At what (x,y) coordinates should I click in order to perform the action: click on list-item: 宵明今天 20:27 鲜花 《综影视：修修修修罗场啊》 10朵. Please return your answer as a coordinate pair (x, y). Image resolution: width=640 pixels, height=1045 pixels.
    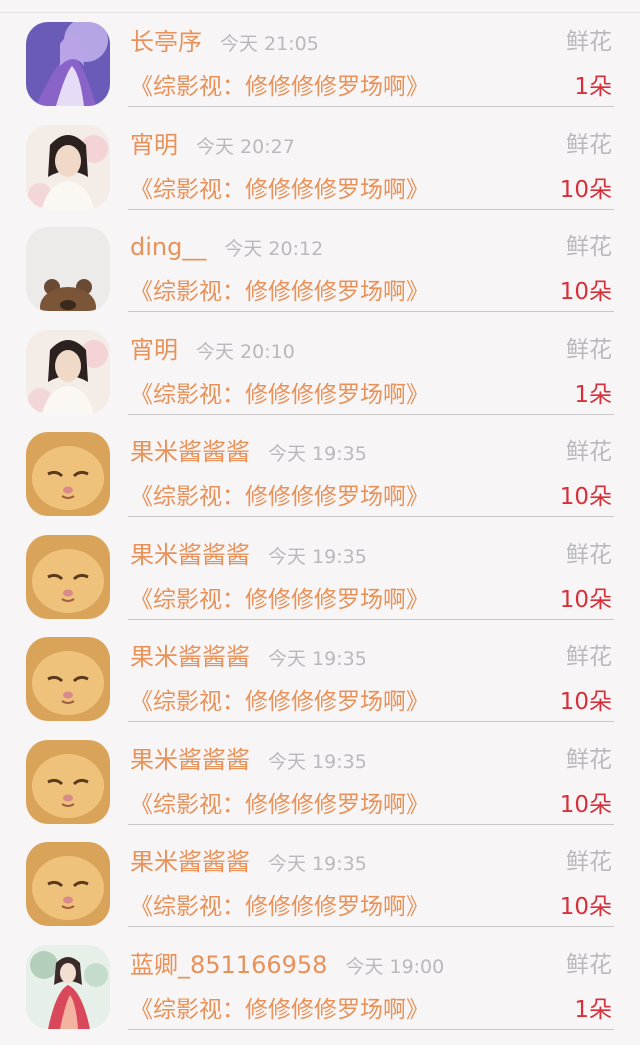
    Looking at the image, I should click on (320, 174).